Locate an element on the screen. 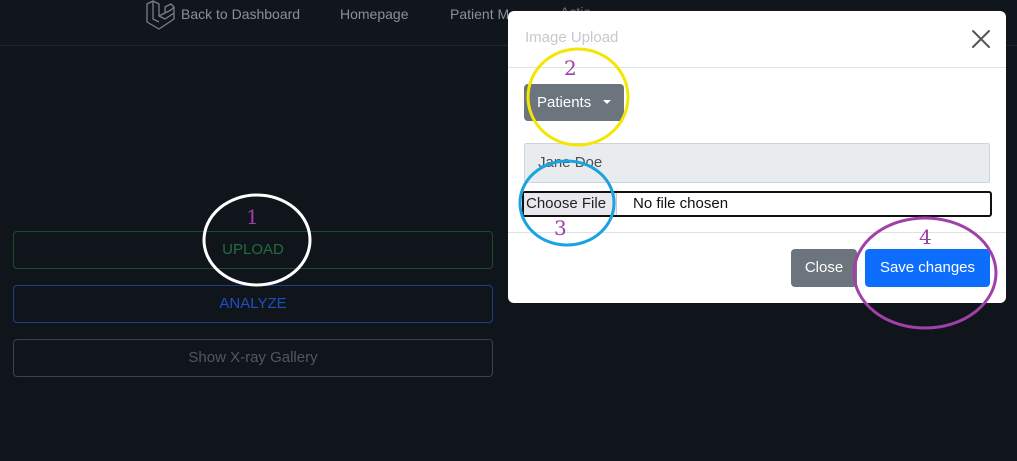 The width and height of the screenshot is (1017, 461). laravel-logo-icon is located at coordinates (160, 15).